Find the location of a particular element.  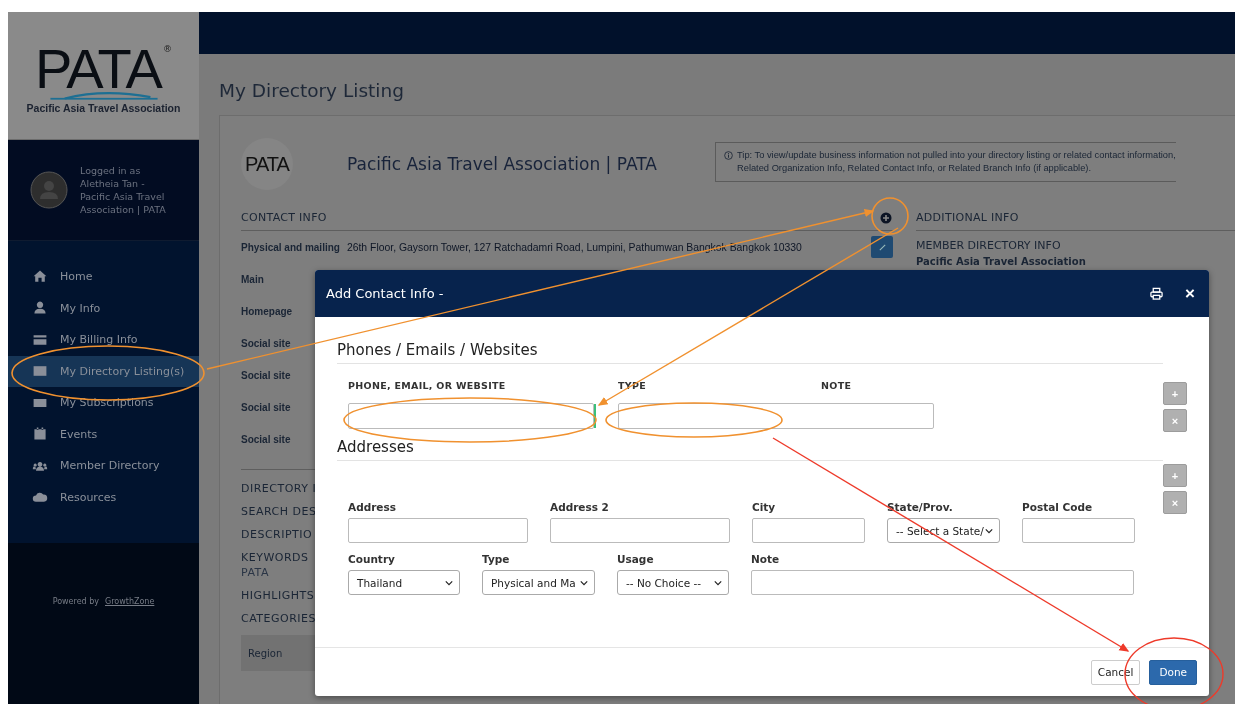

section-heading: Addresses is located at coordinates (750, 449).